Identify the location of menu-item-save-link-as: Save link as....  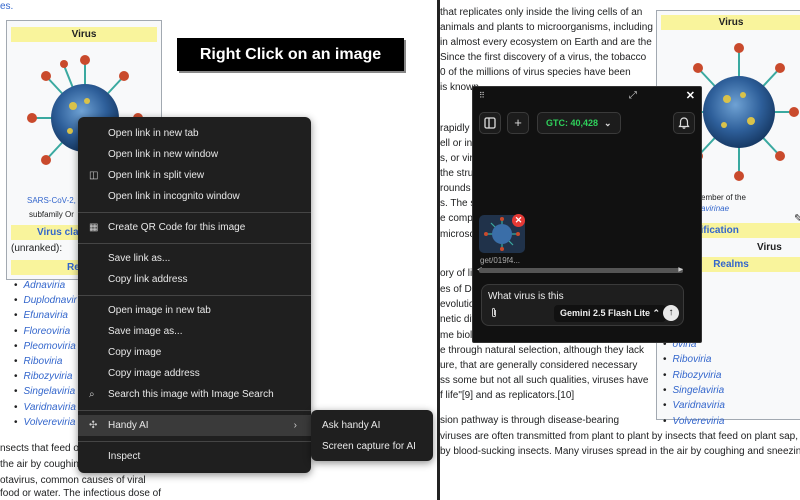
(194, 258).